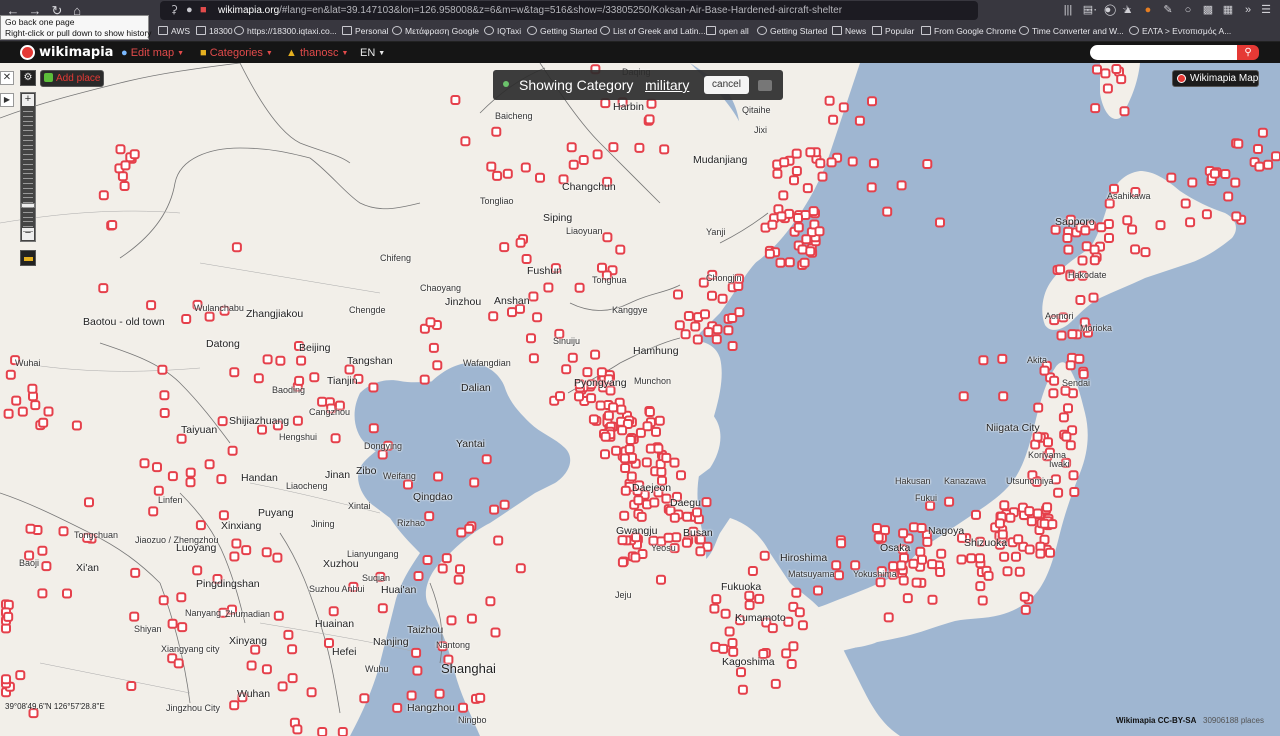  Describe the element at coordinates (1248, 52) in the screenshot. I see `search-button: ⚲` at that location.